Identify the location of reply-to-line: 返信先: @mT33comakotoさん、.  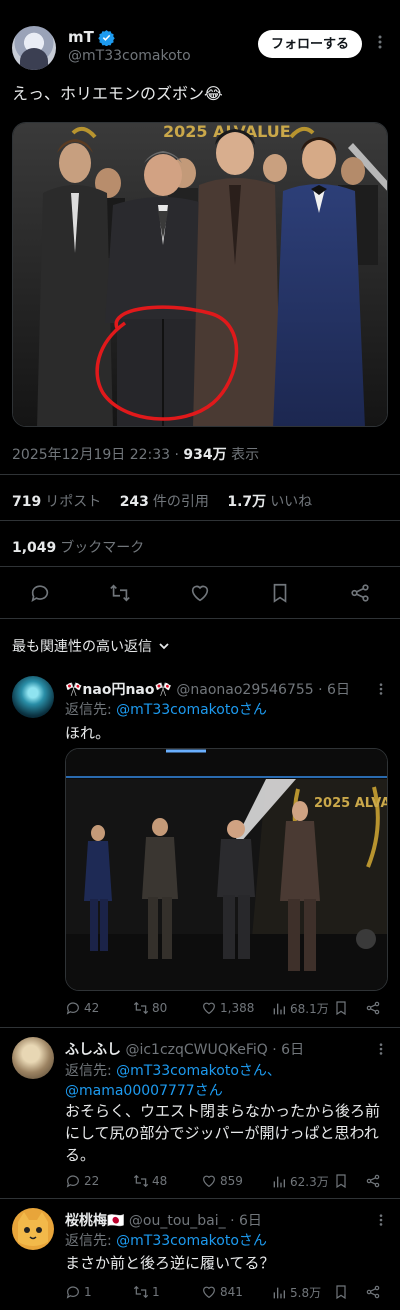
(173, 1071).